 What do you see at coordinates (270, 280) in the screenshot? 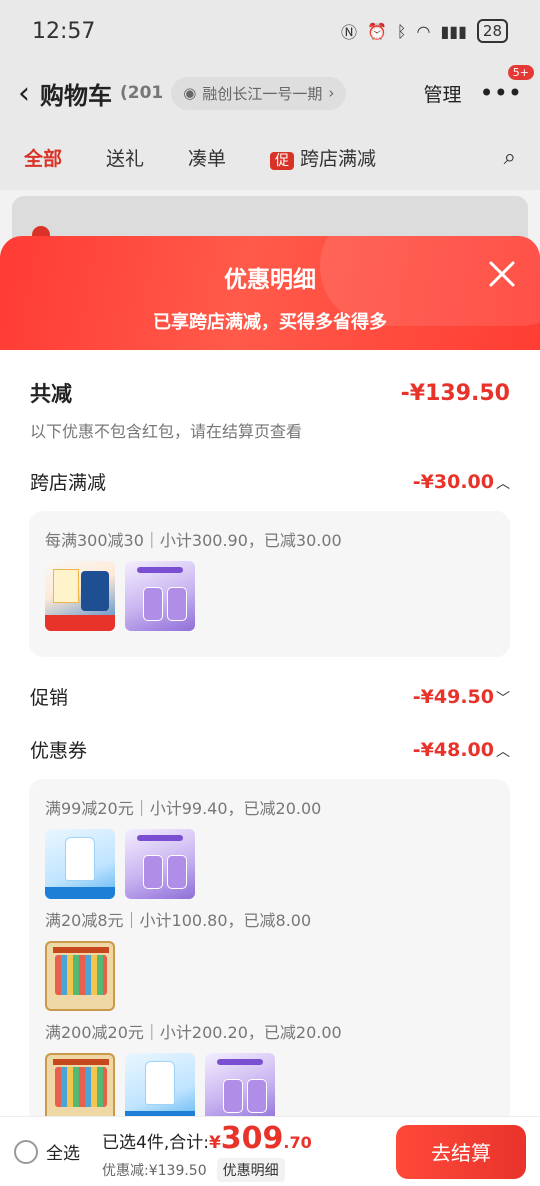
I see `modal-title: 优惠明细` at bounding box center [270, 280].